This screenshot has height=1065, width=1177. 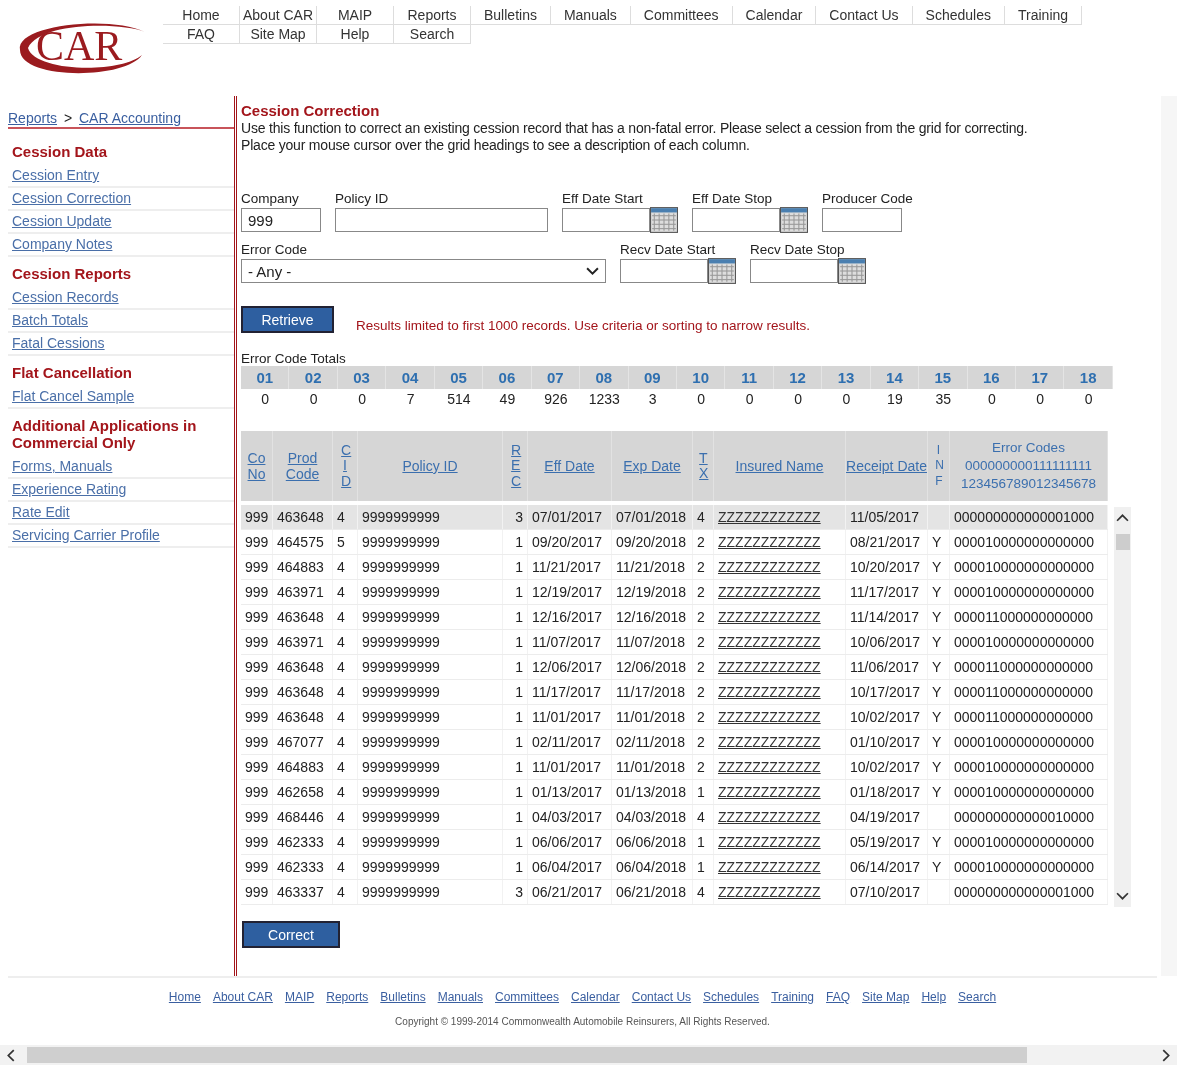 What do you see at coordinates (674, 517) in the screenshot?
I see `grid-row: 999 463648 4 9999999999 3 07/01/2017 07/01/2018 4 ZZZZZZZZZZZZ 11/05/2017 000000000000001000` at bounding box center [674, 517].